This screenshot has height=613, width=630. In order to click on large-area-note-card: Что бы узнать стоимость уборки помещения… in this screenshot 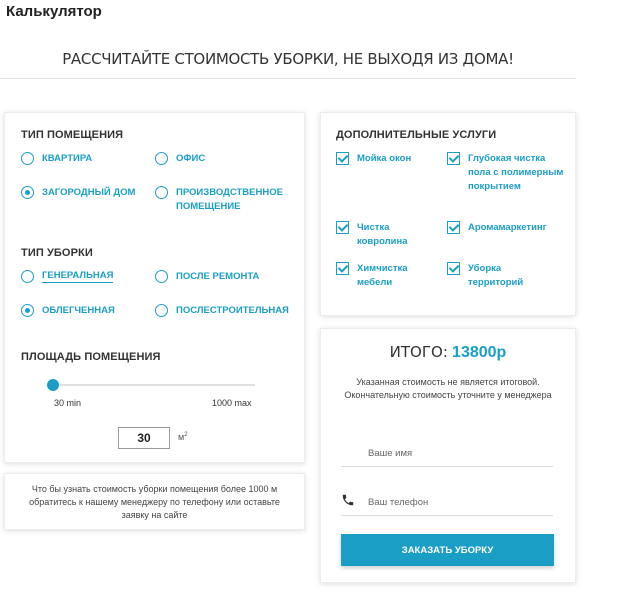, I will do `click(154, 501)`.